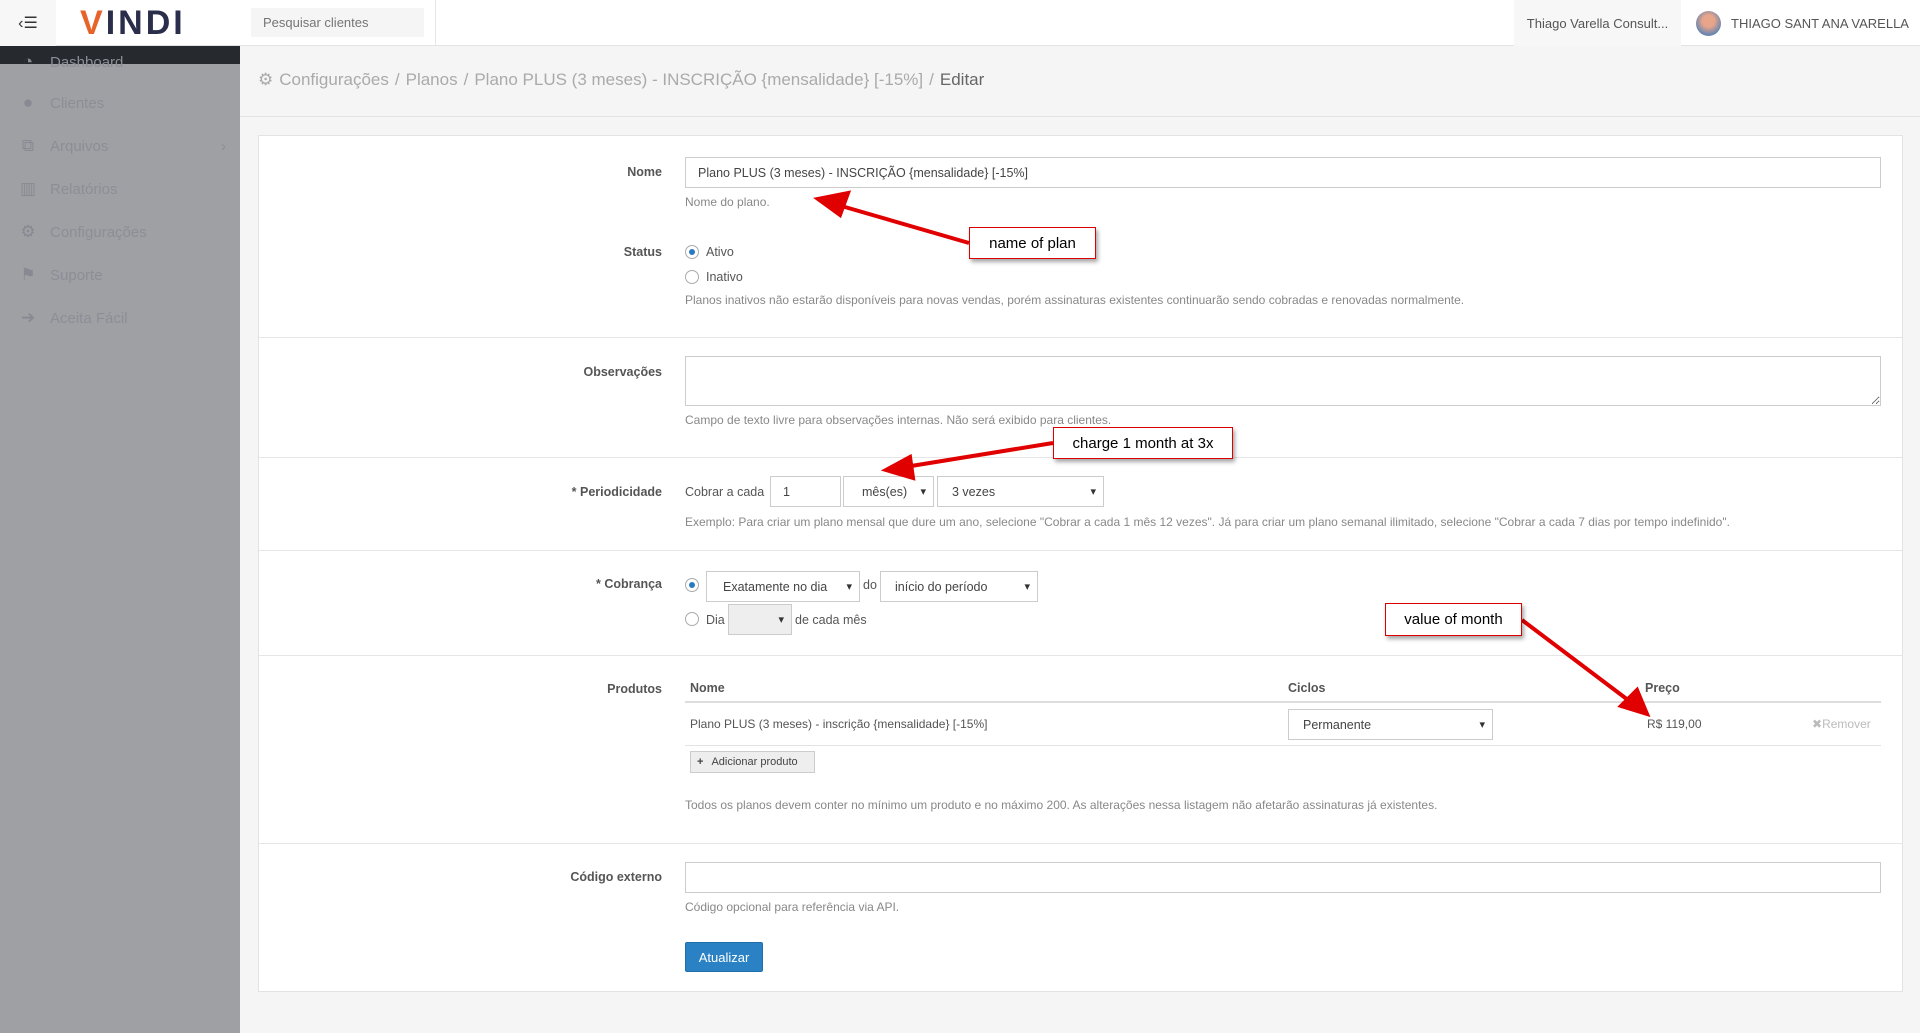 This screenshot has width=1920, height=1033. What do you see at coordinates (1032, 243) in the screenshot?
I see `annotation-name-of-plan: name of plan` at bounding box center [1032, 243].